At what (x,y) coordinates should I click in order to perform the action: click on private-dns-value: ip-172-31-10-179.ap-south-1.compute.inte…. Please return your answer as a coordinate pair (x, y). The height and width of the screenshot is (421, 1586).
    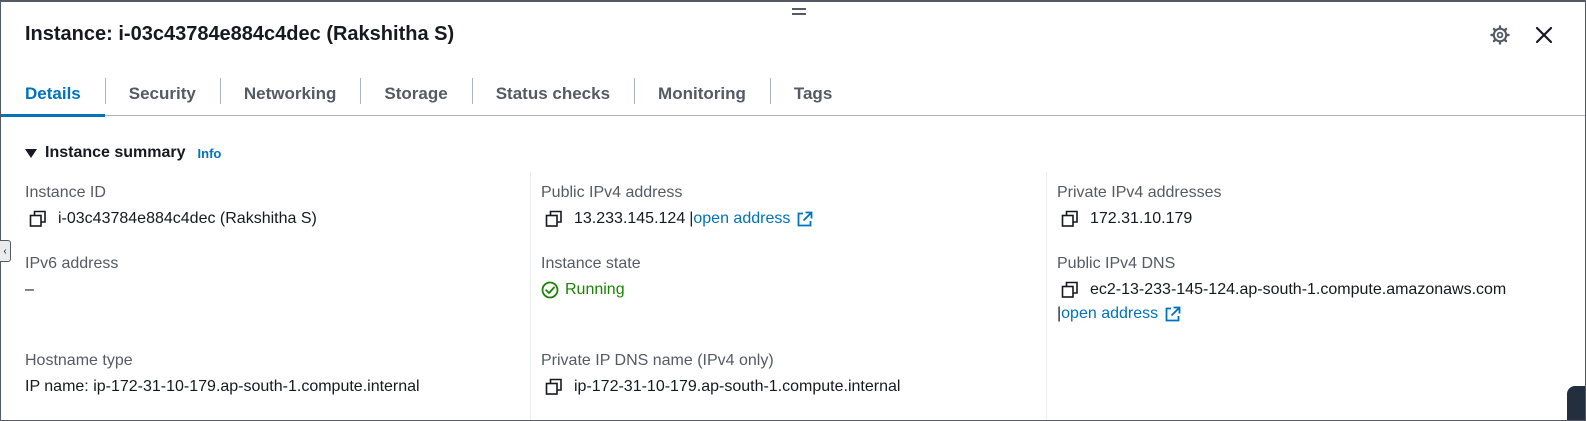
    Looking at the image, I should click on (737, 386).